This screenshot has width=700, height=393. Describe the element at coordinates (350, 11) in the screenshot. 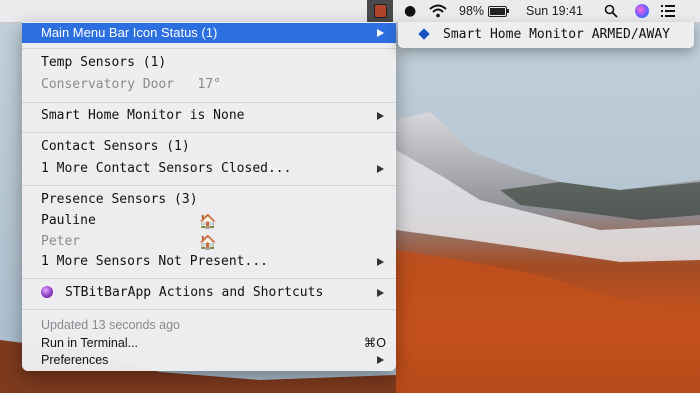

I see `menu-bar: ● 98% Sun 19:41` at that location.